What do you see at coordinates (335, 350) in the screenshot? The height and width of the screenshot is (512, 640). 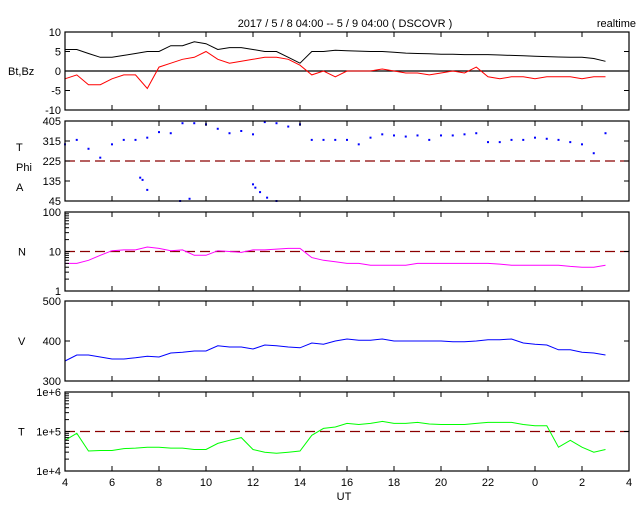 I see `series-v-line` at bounding box center [335, 350].